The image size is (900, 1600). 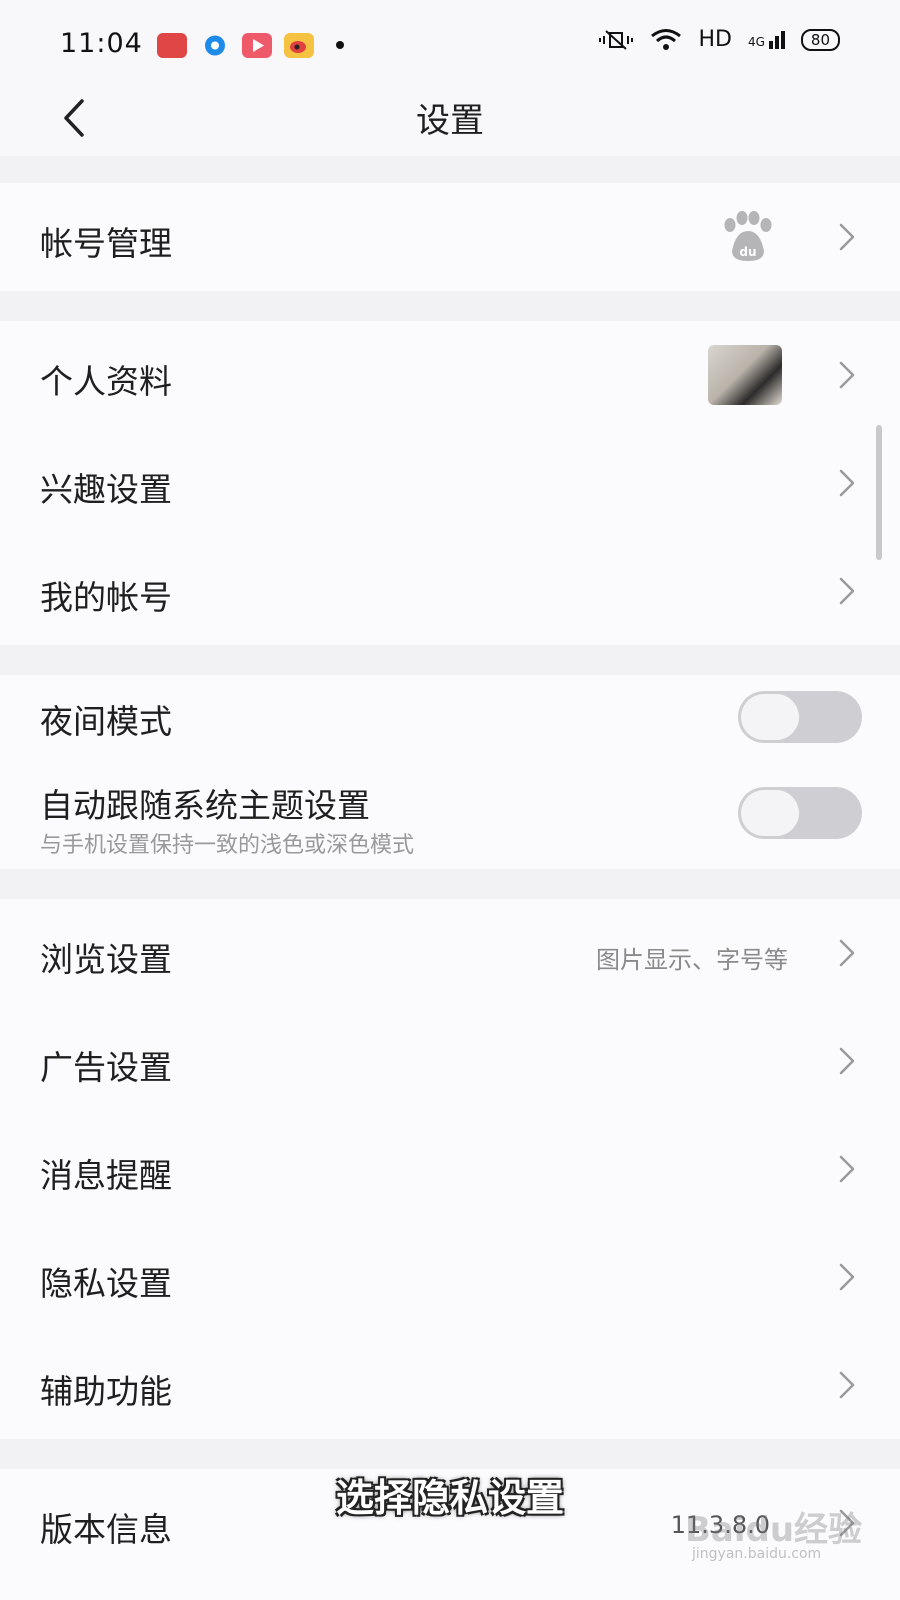 What do you see at coordinates (879, 492) in the screenshot?
I see `scrollbar` at bounding box center [879, 492].